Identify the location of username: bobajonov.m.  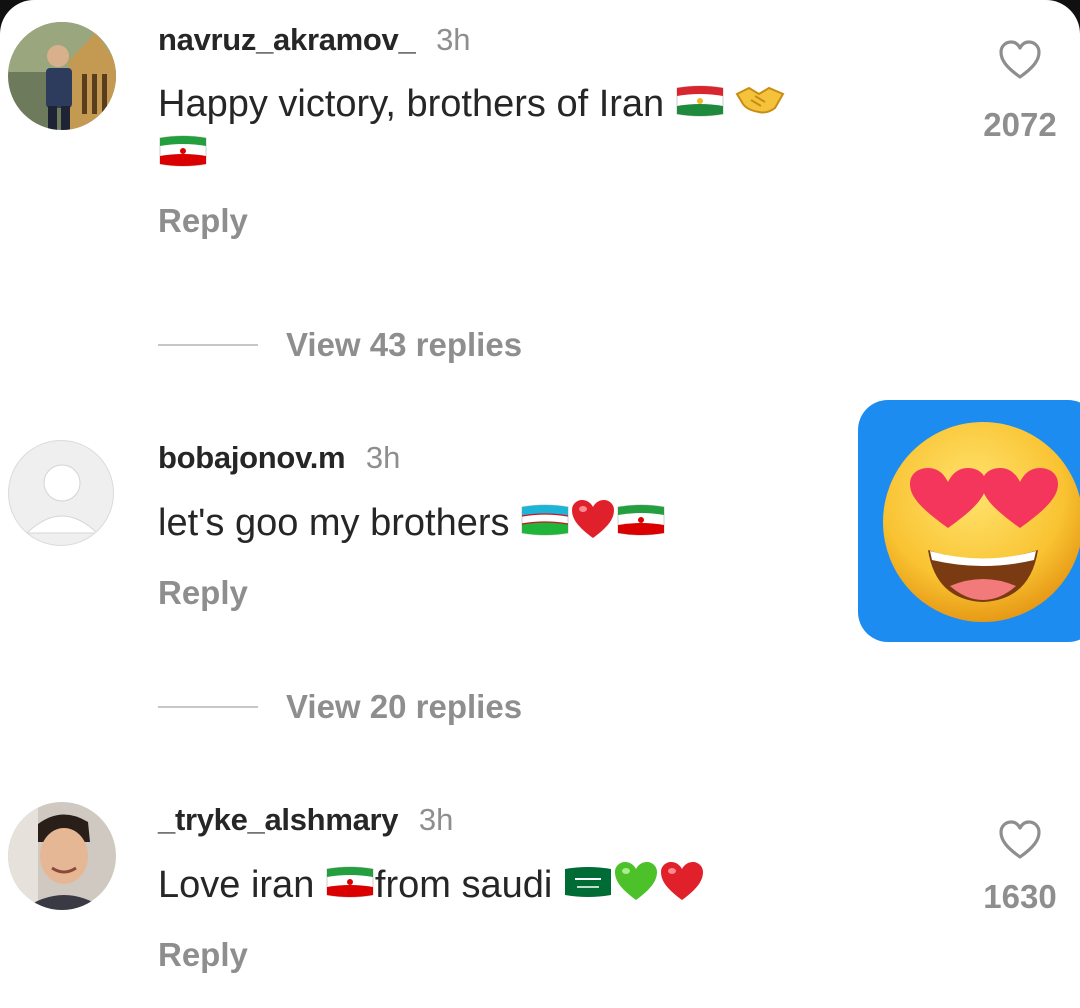
(252, 457).